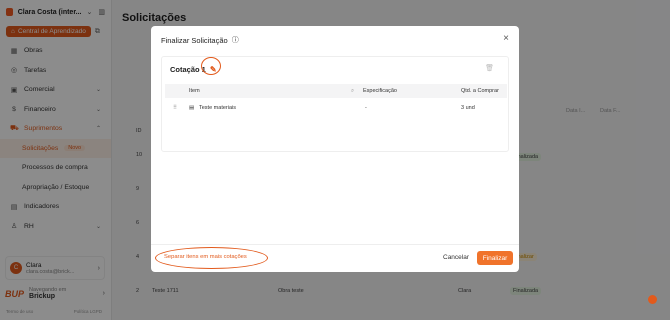  I want to click on trash-icon: 🗑, so click(489, 68).